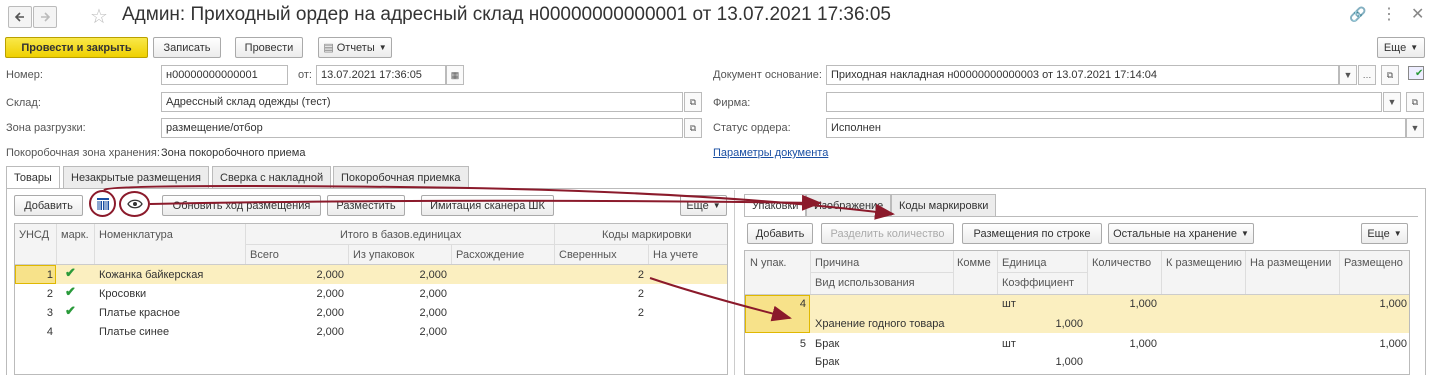 The height and width of the screenshot is (375, 1439). Describe the element at coordinates (136, 235) in the screenshot. I see `col-nomenclature: Номенклатура` at that location.